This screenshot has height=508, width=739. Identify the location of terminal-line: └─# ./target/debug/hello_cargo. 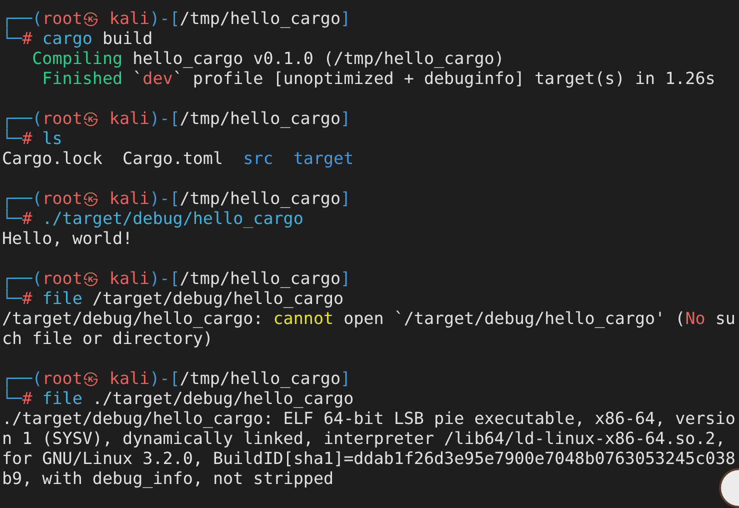
(153, 218).